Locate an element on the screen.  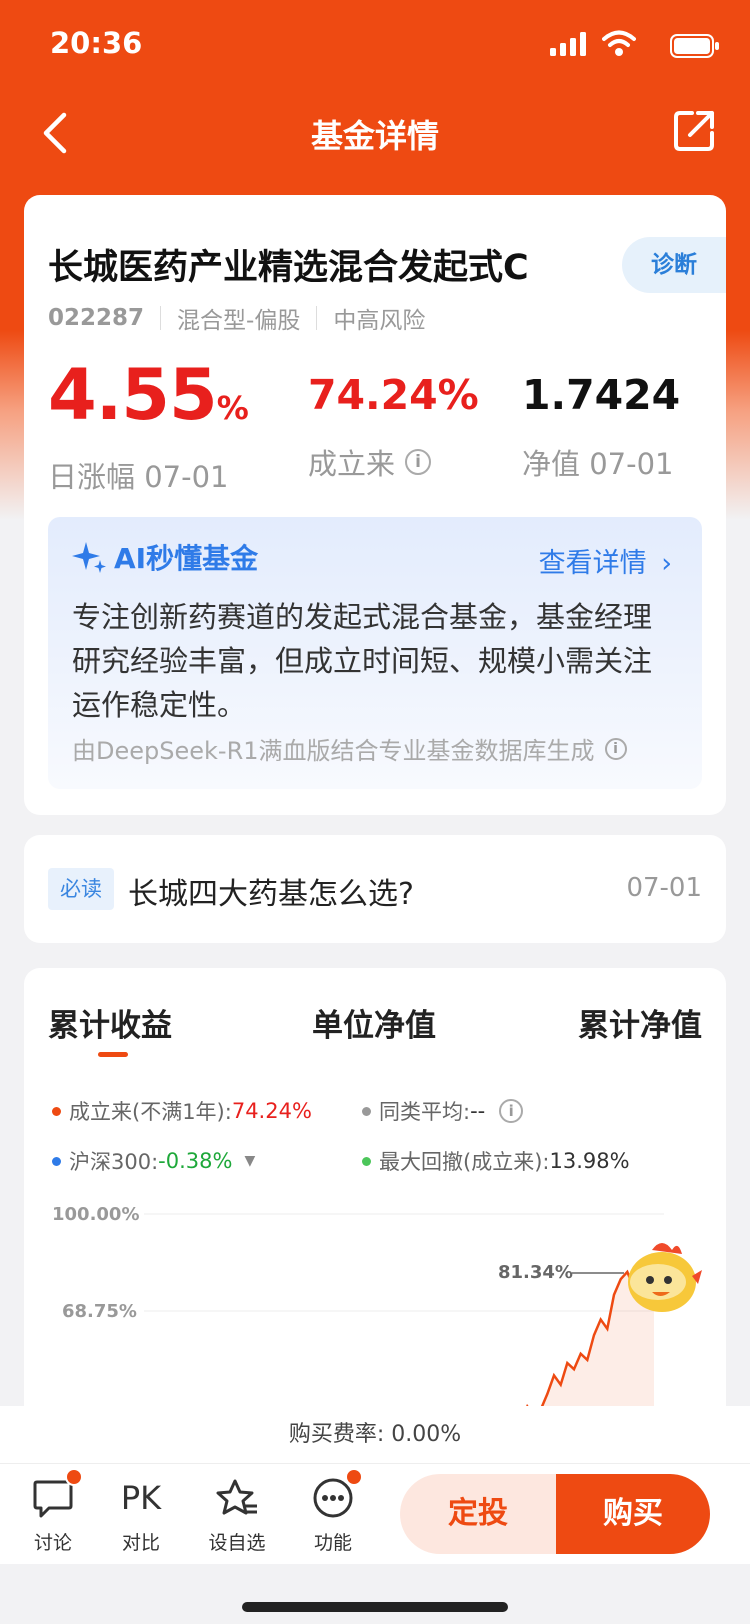
nav-bar: 基金详情 is located at coordinates (375, 135).